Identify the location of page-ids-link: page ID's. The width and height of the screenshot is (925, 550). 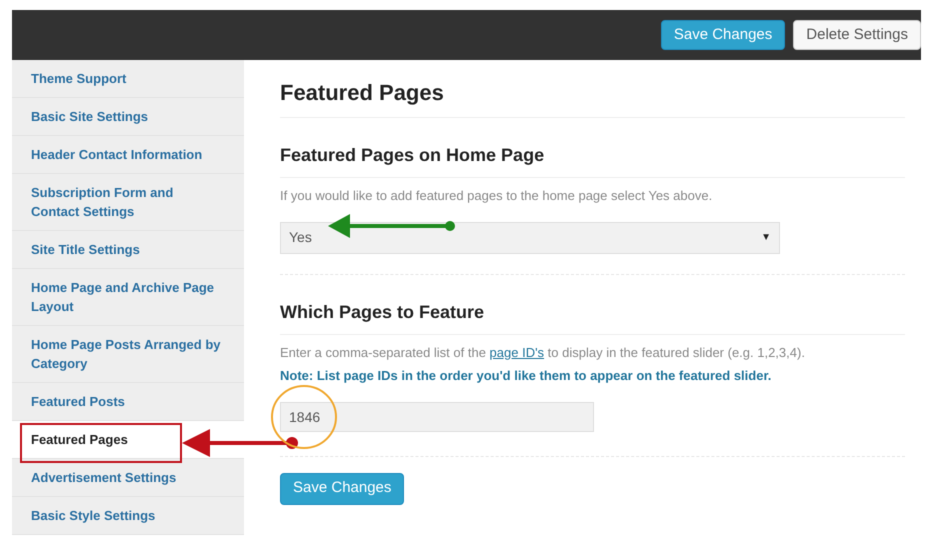
(517, 352).